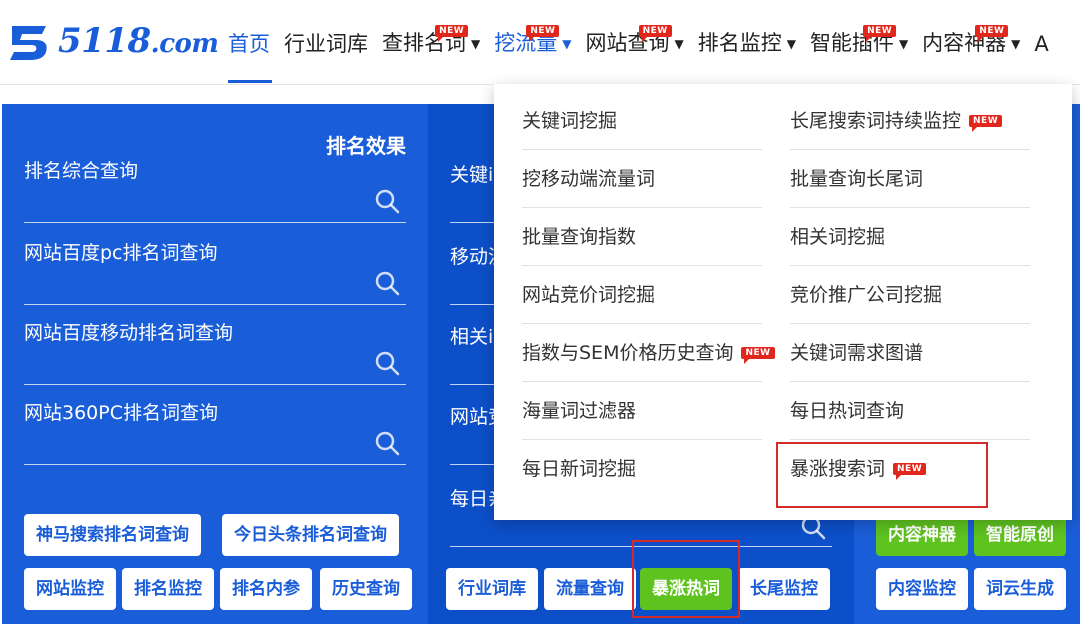  What do you see at coordinates (215, 271) in the screenshot?
I see `query-row: 网站百度pc排名词查询` at bounding box center [215, 271].